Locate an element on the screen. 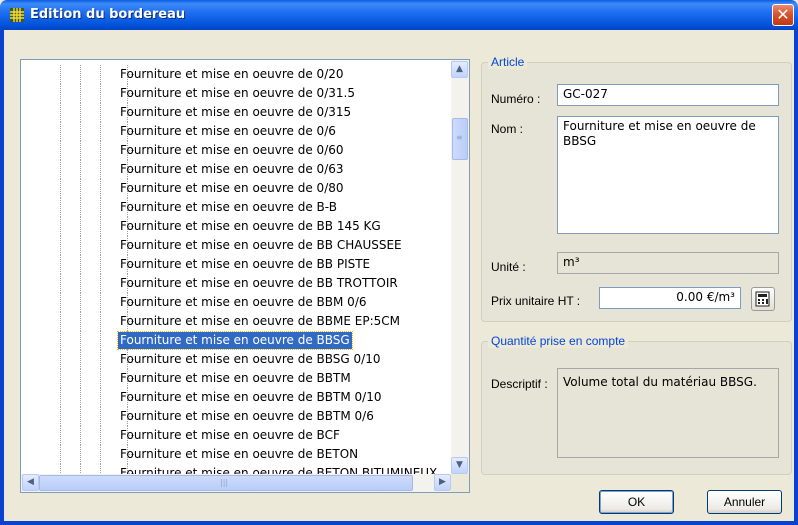 This screenshot has width=798, height=525. article-legend: Article is located at coordinates (508, 62).